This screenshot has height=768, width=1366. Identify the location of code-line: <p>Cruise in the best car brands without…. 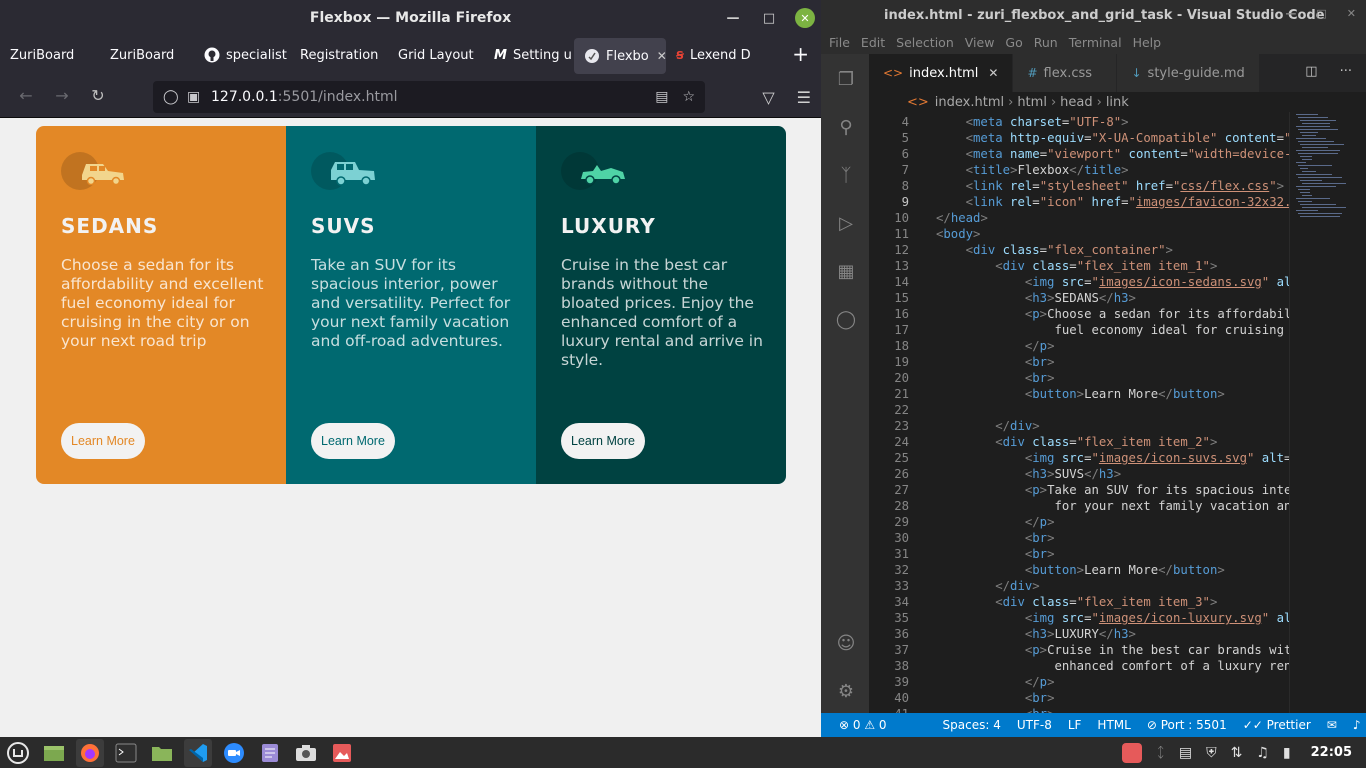
(1112, 650).